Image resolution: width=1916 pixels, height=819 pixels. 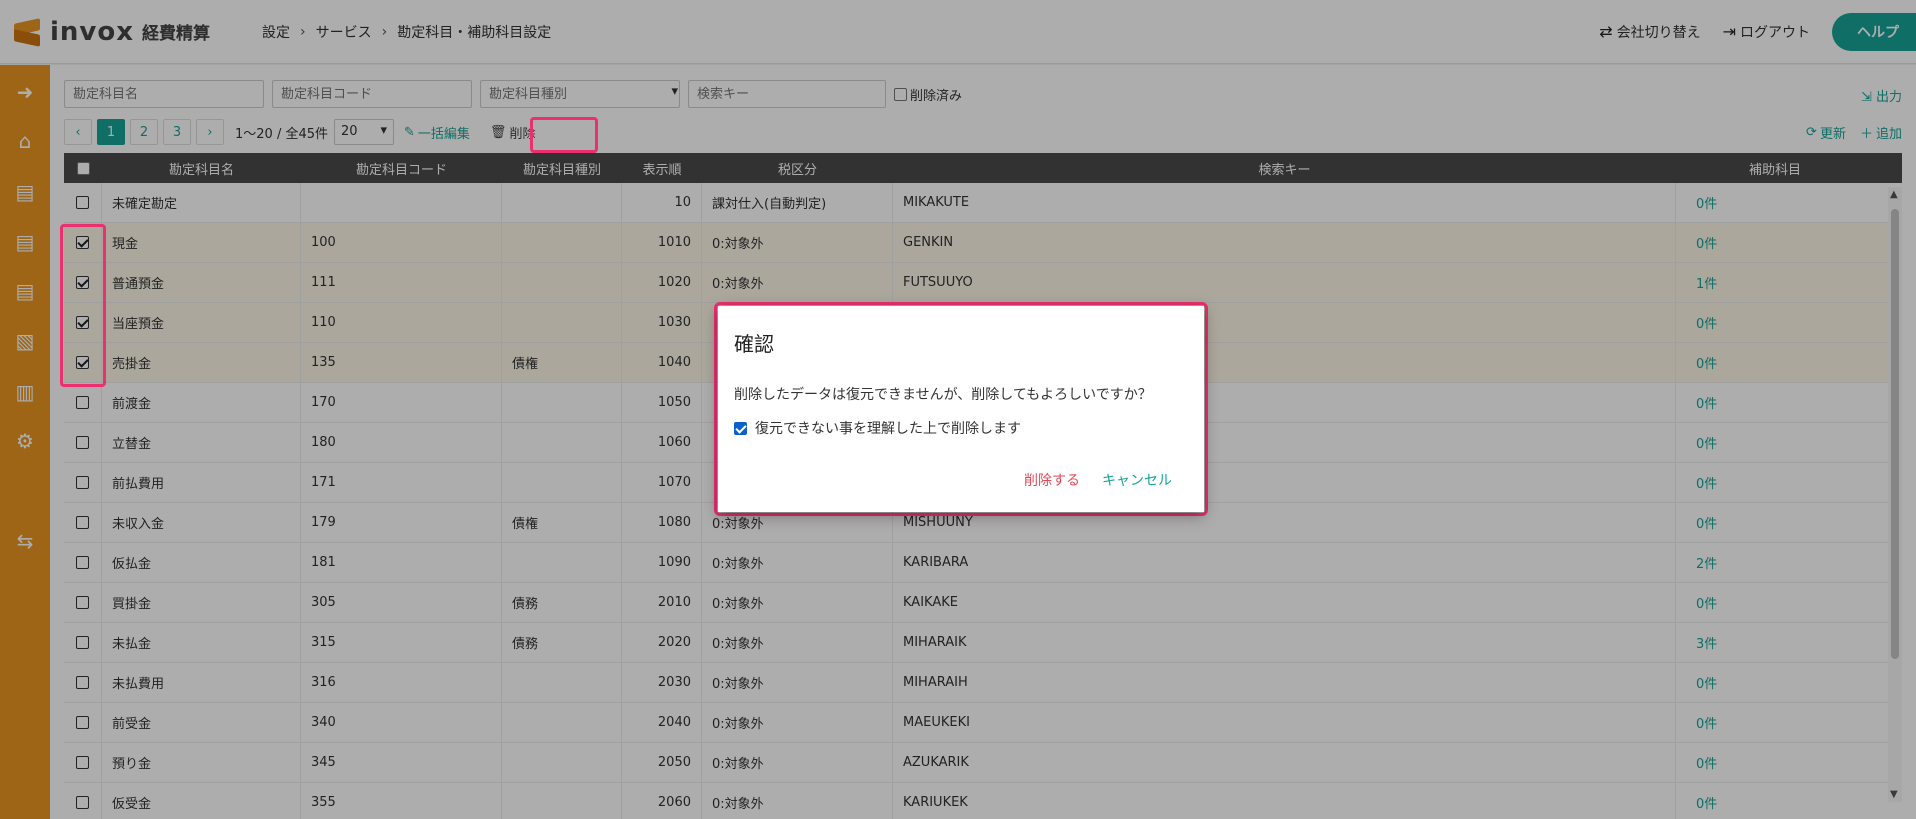 What do you see at coordinates (943, 395) in the screenshot?
I see `dialog-message: 削除したデータは復元できませんが、削除してもよろしいですか？` at bounding box center [943, 395].